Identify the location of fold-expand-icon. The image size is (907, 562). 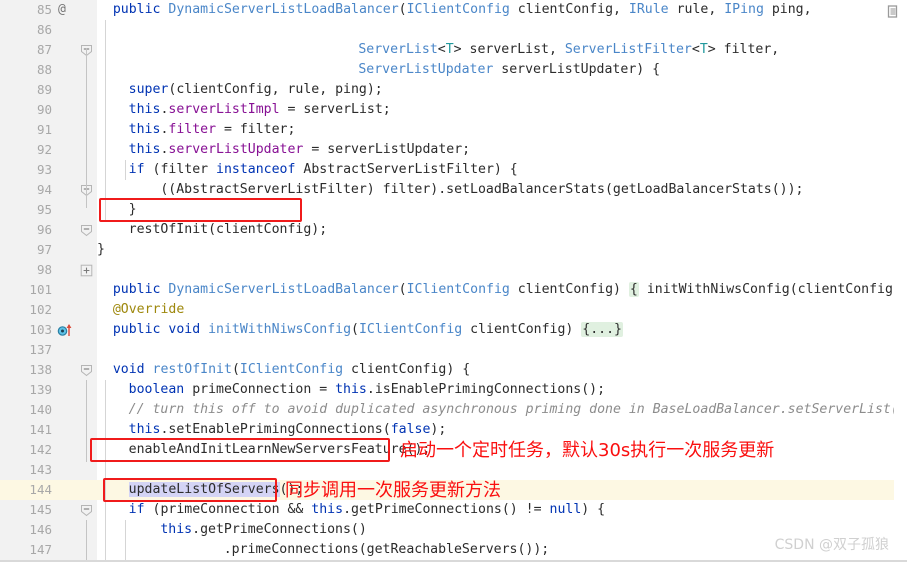
(86, 270).